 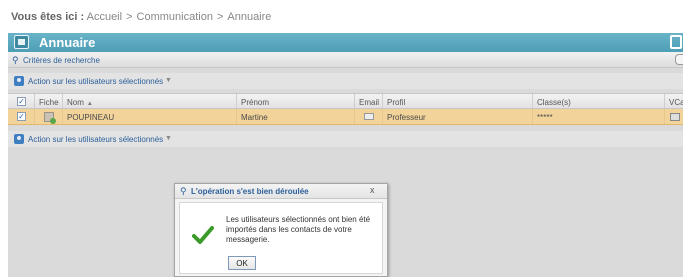 I want to click on select-all-cell: ✓, so click(x=21, y=101).